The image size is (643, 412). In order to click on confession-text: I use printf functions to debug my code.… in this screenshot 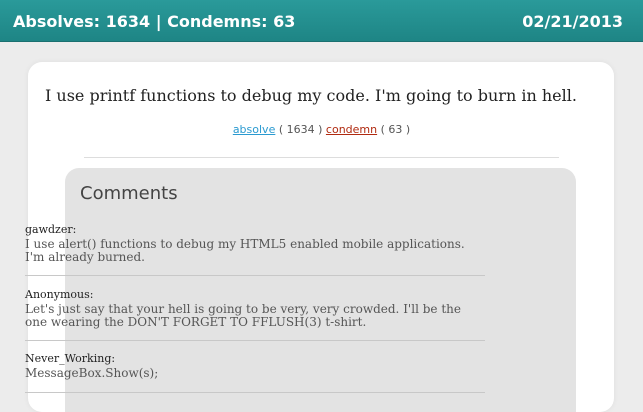, I will do `click(311, 95)`.